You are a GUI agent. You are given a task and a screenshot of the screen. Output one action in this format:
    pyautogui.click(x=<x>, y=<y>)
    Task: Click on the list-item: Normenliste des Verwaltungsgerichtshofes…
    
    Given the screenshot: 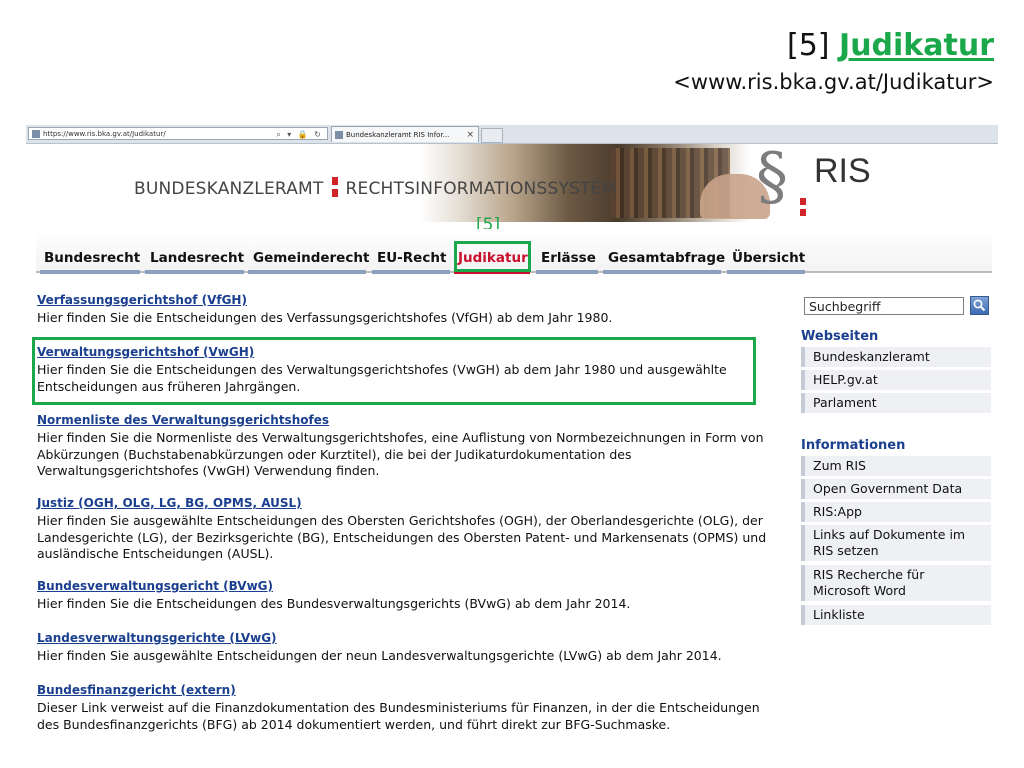 What is the action you would take?
    pyautogui.click(x=402, y=446)
    